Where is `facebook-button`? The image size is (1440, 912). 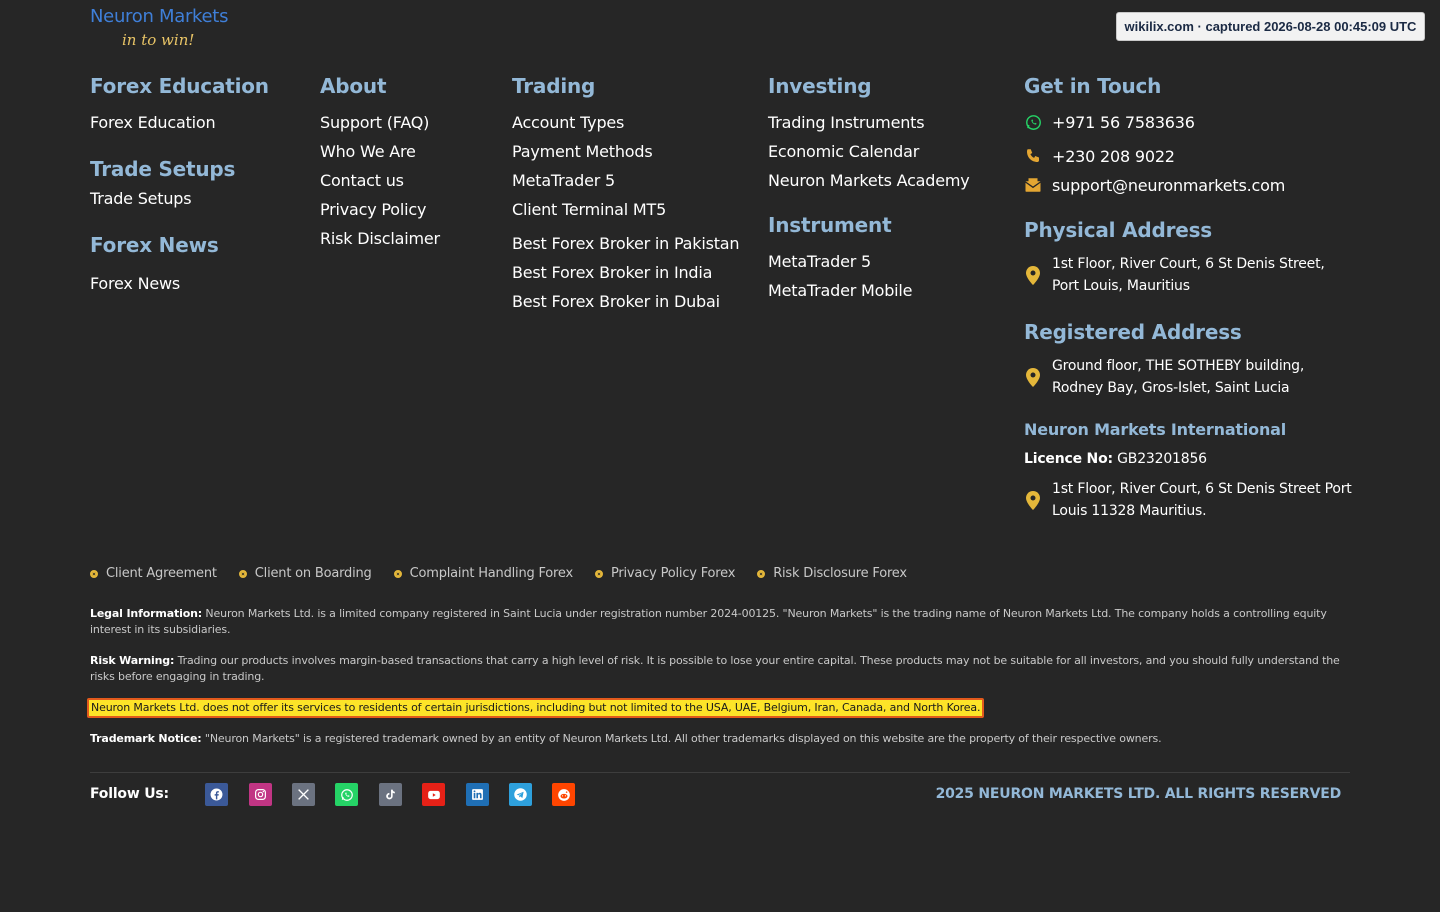 facebook-button is located at coordinates (216, 794).